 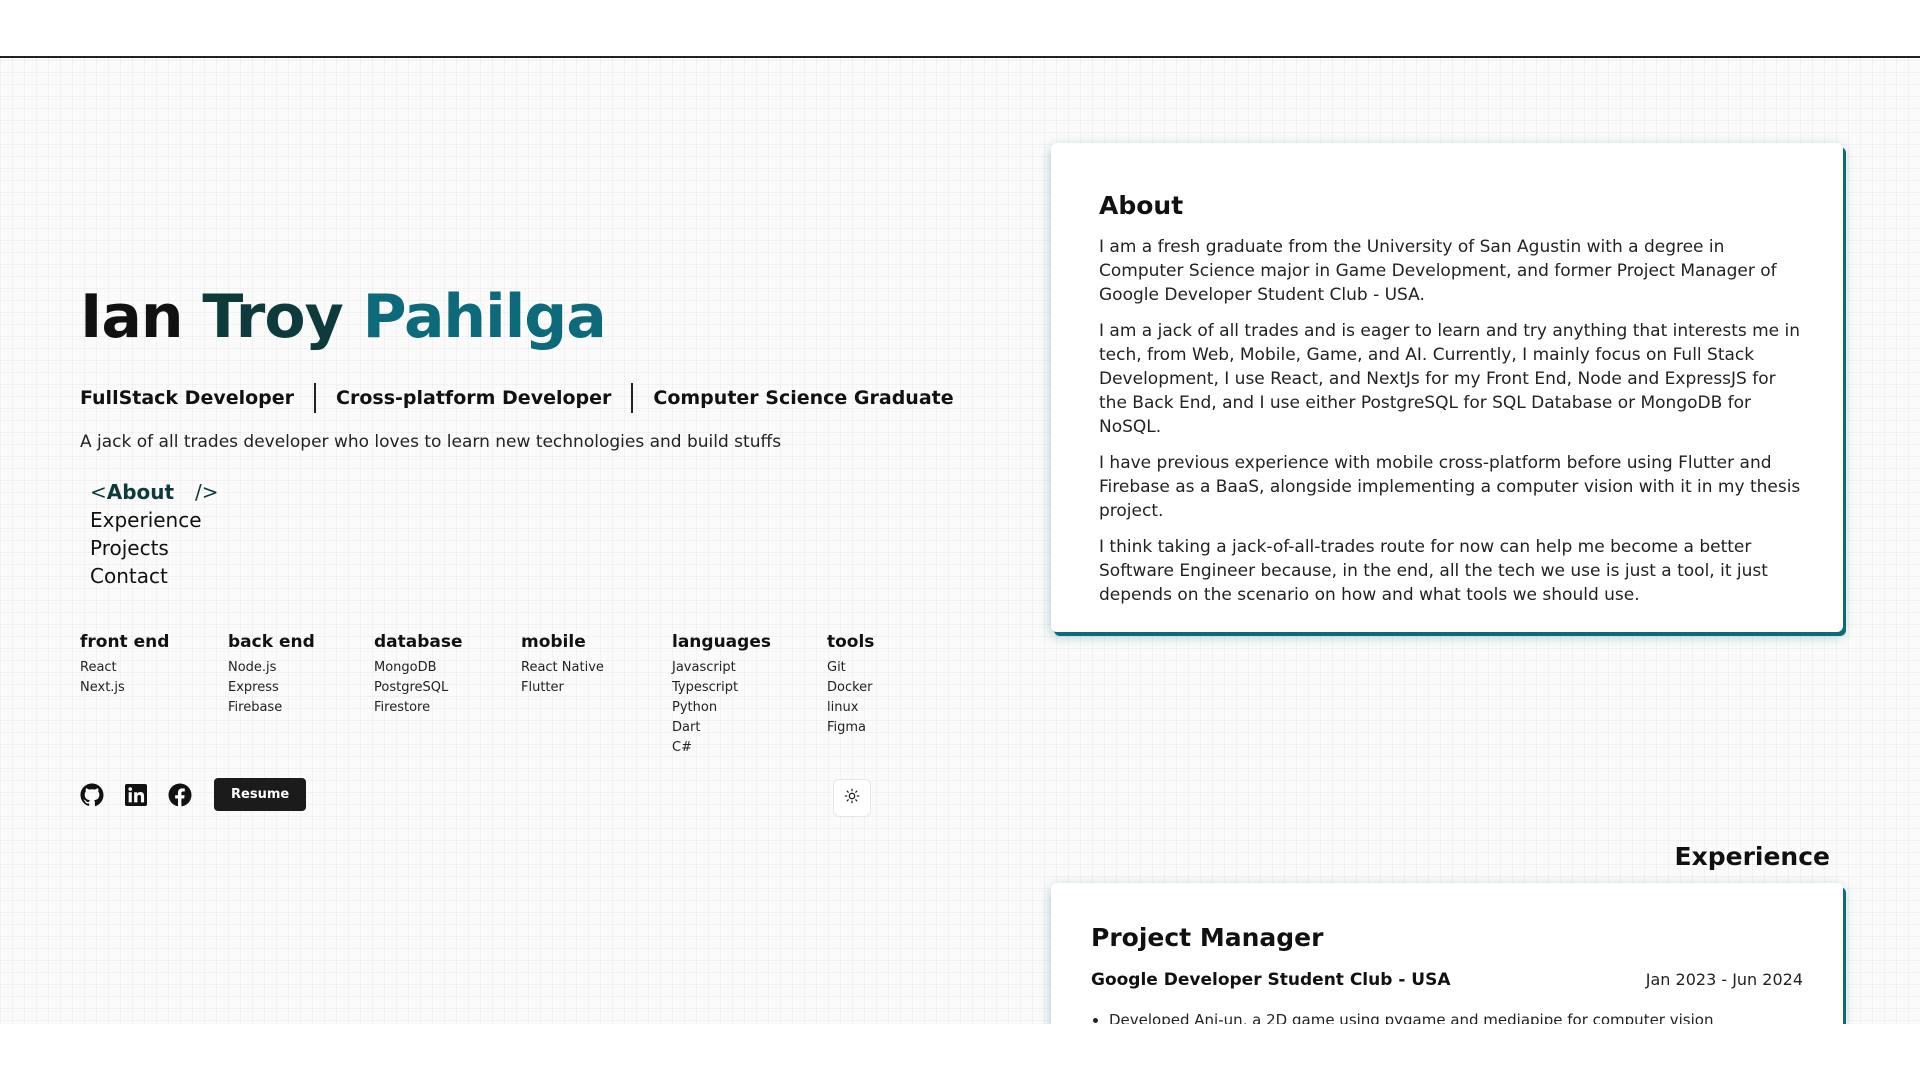 I want to click on skill-column-tools: tools Git Docker linux Figma, so click(x=897, y=685).